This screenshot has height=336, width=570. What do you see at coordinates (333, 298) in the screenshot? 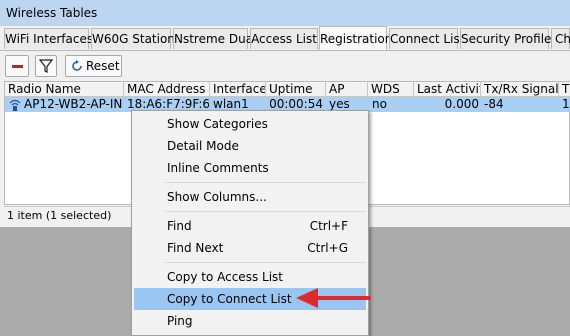
I see `annotation-arrow-icon` at bounding box center [333, 298].